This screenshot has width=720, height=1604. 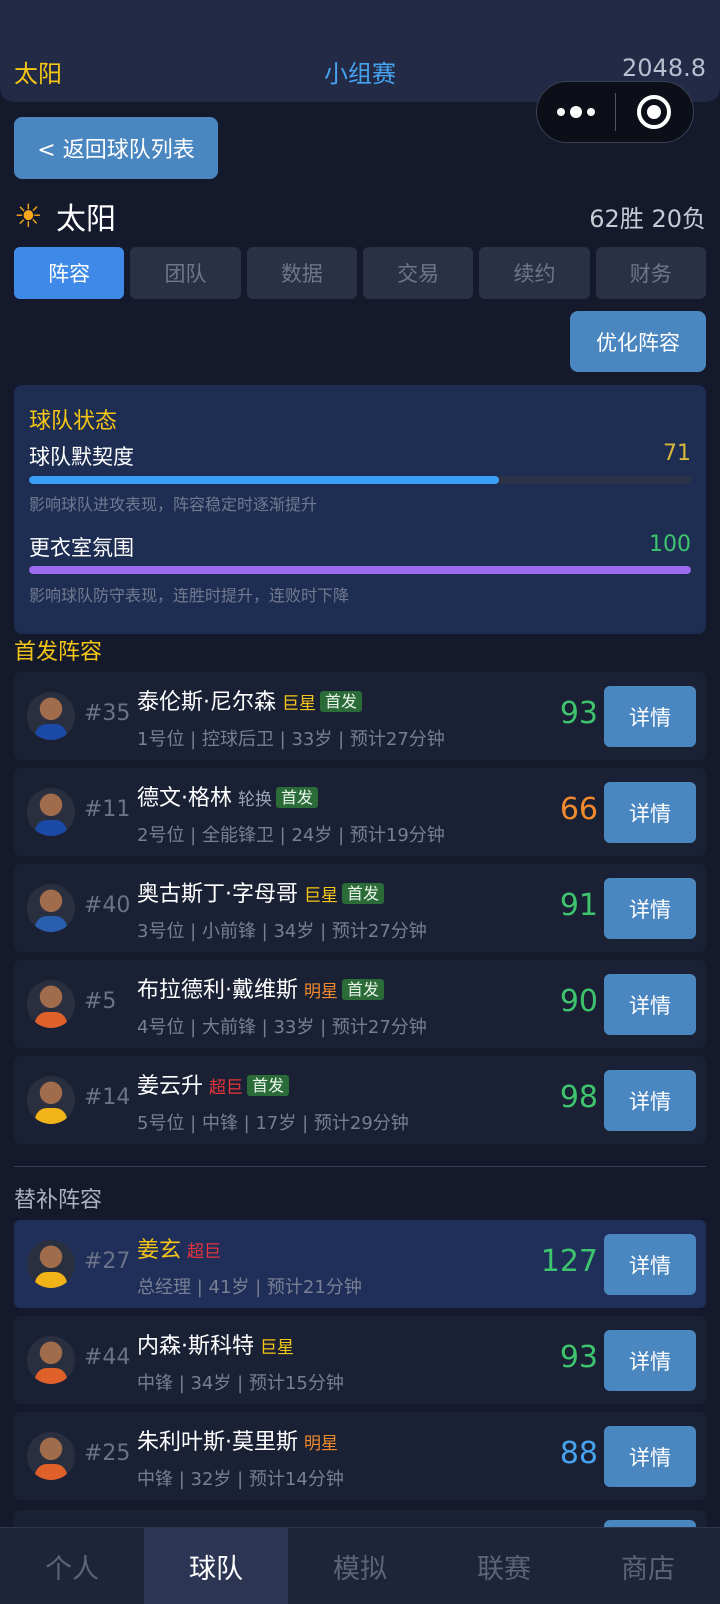 I want to click on chemistry-bar, so click(x=360, y=480).